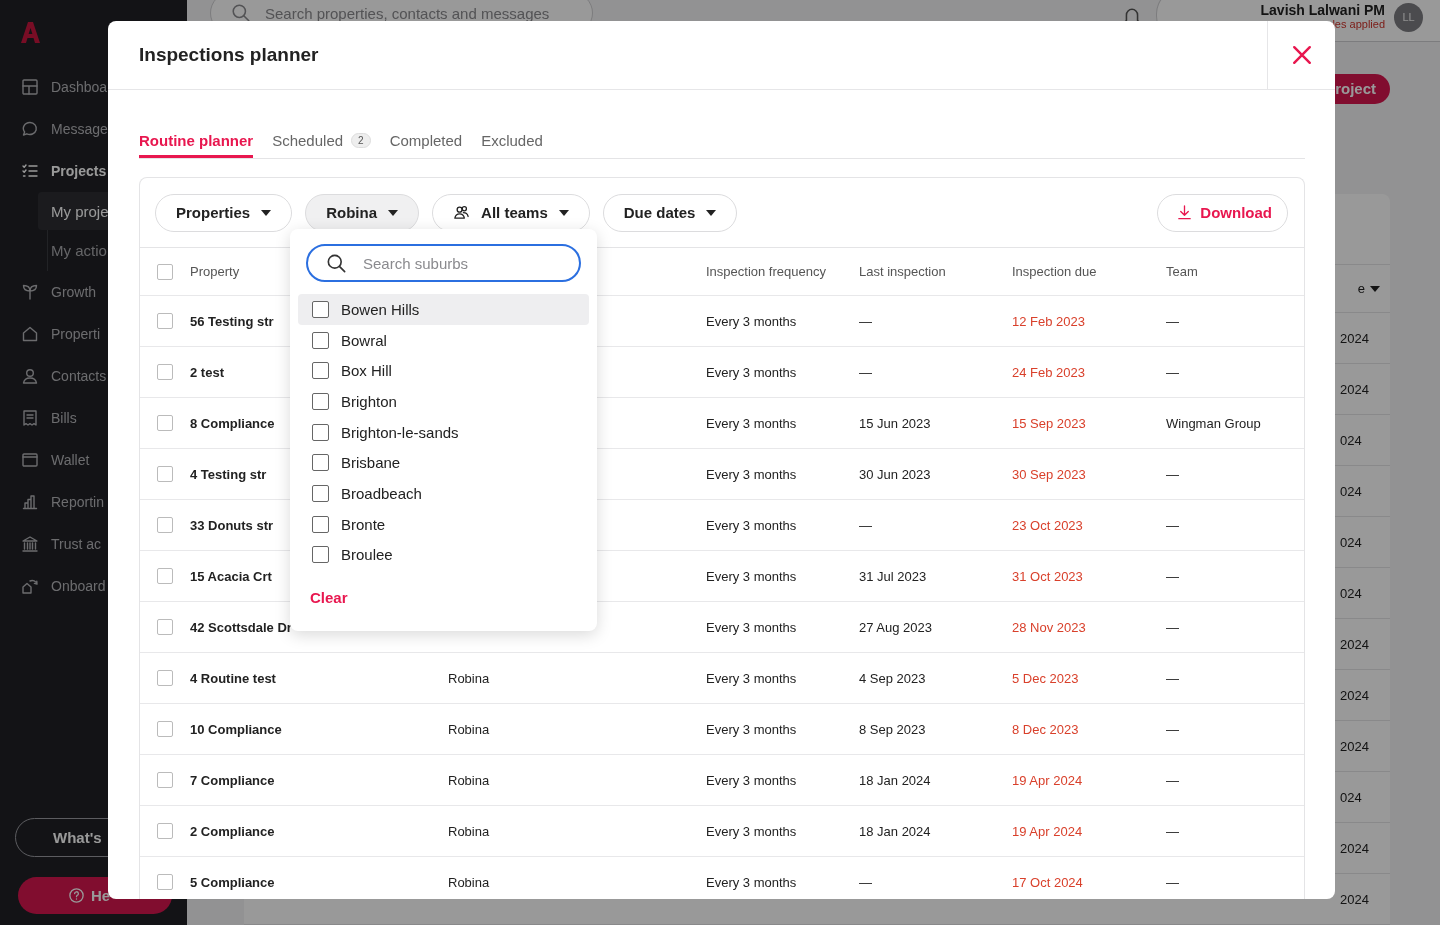 The height and width of the screenshot is (925, 1440). Describe the element at coordinates (207, 372) in the screenshot. I see `property-cell: 2 test` at that location.